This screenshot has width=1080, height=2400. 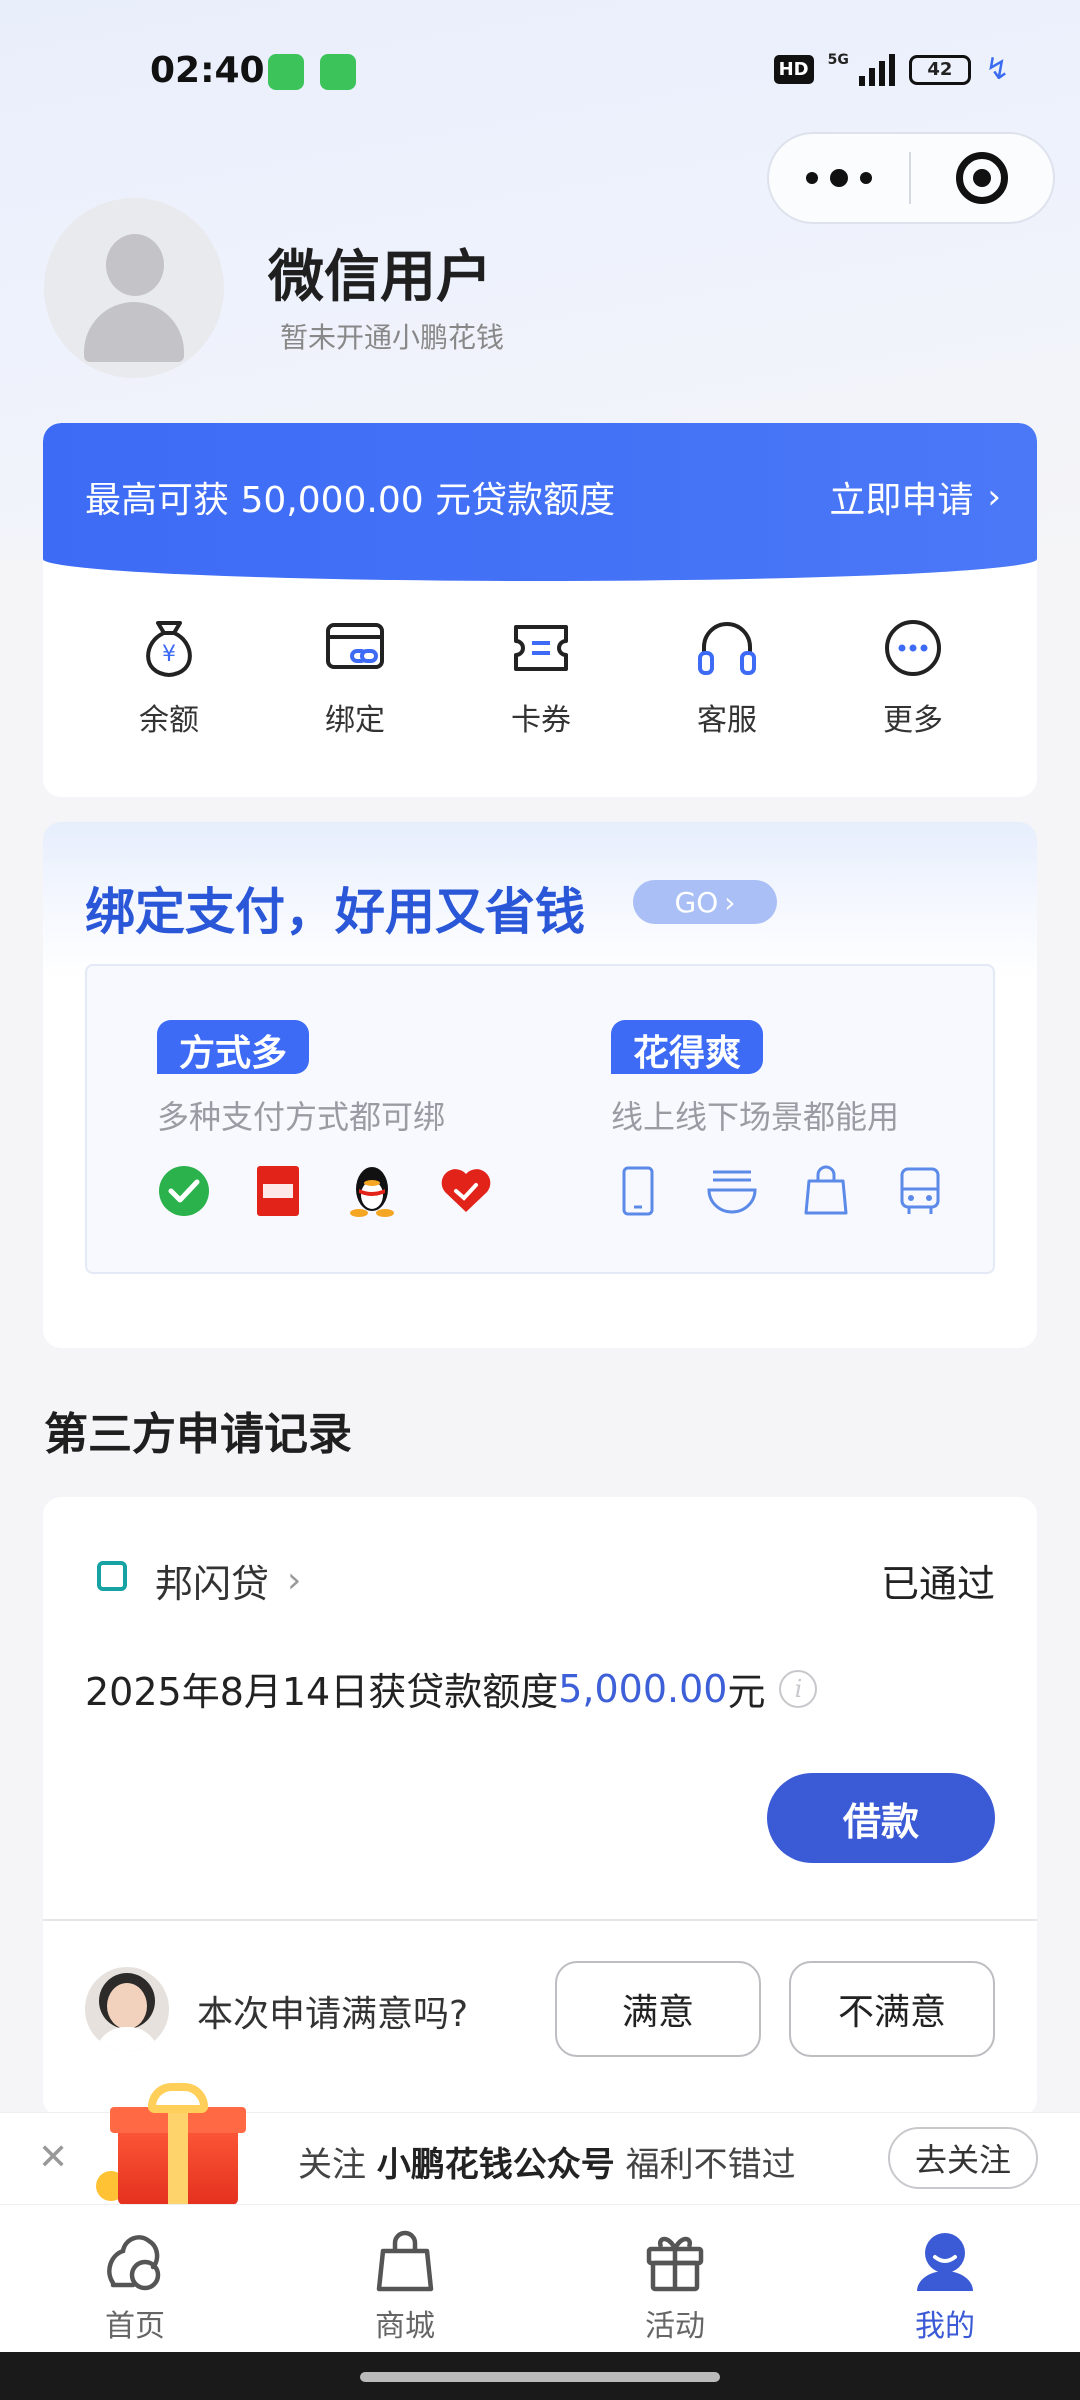 I want to click on username: 微信用户, so click(x=380, y=277).